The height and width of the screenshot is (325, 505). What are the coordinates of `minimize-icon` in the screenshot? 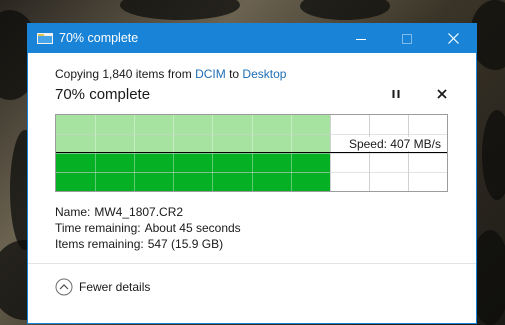 It's located at (361, 39).